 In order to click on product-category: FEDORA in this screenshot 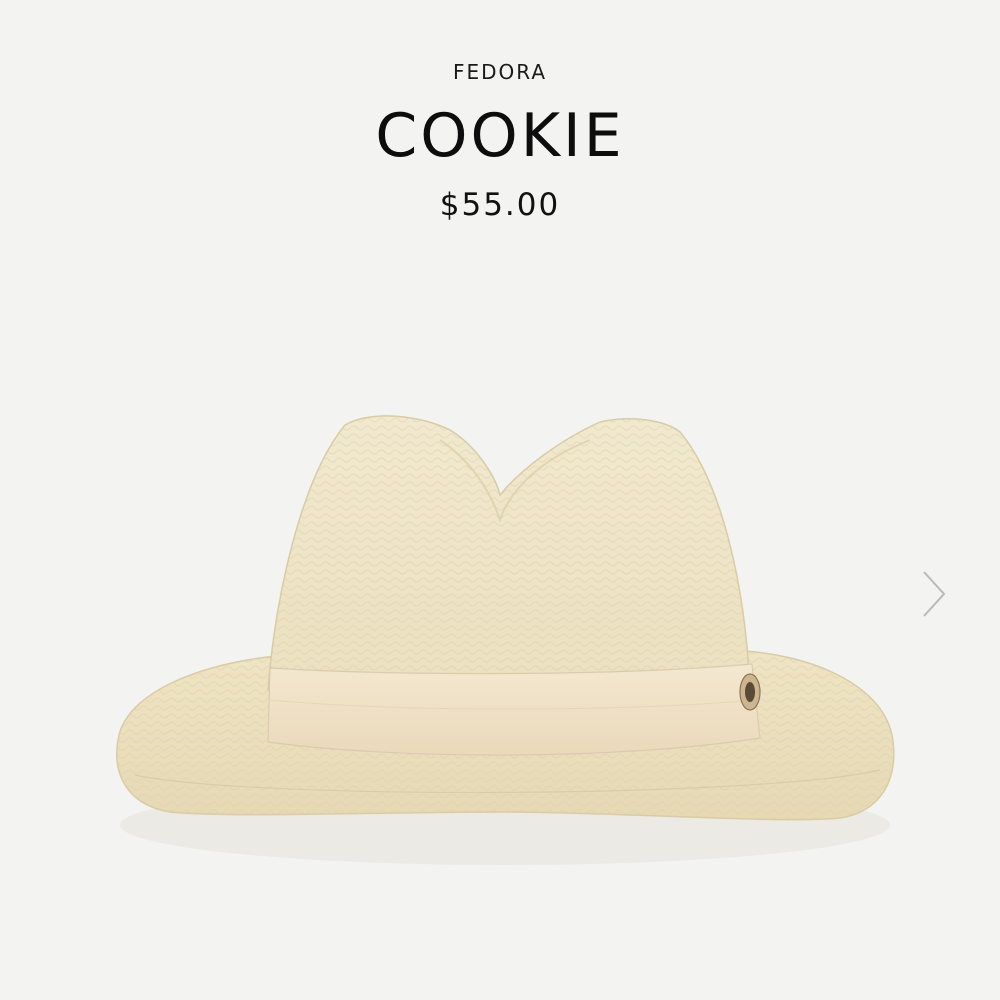, I will do `click(500, 72)`.